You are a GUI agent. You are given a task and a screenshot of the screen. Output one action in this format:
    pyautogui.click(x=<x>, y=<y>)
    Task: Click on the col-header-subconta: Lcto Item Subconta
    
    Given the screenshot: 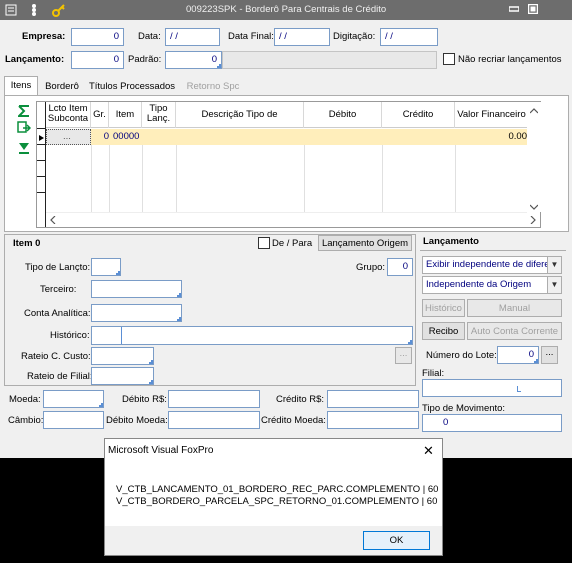 What is the action you would take?
    pyautogui.click(x=68, y=115)
    